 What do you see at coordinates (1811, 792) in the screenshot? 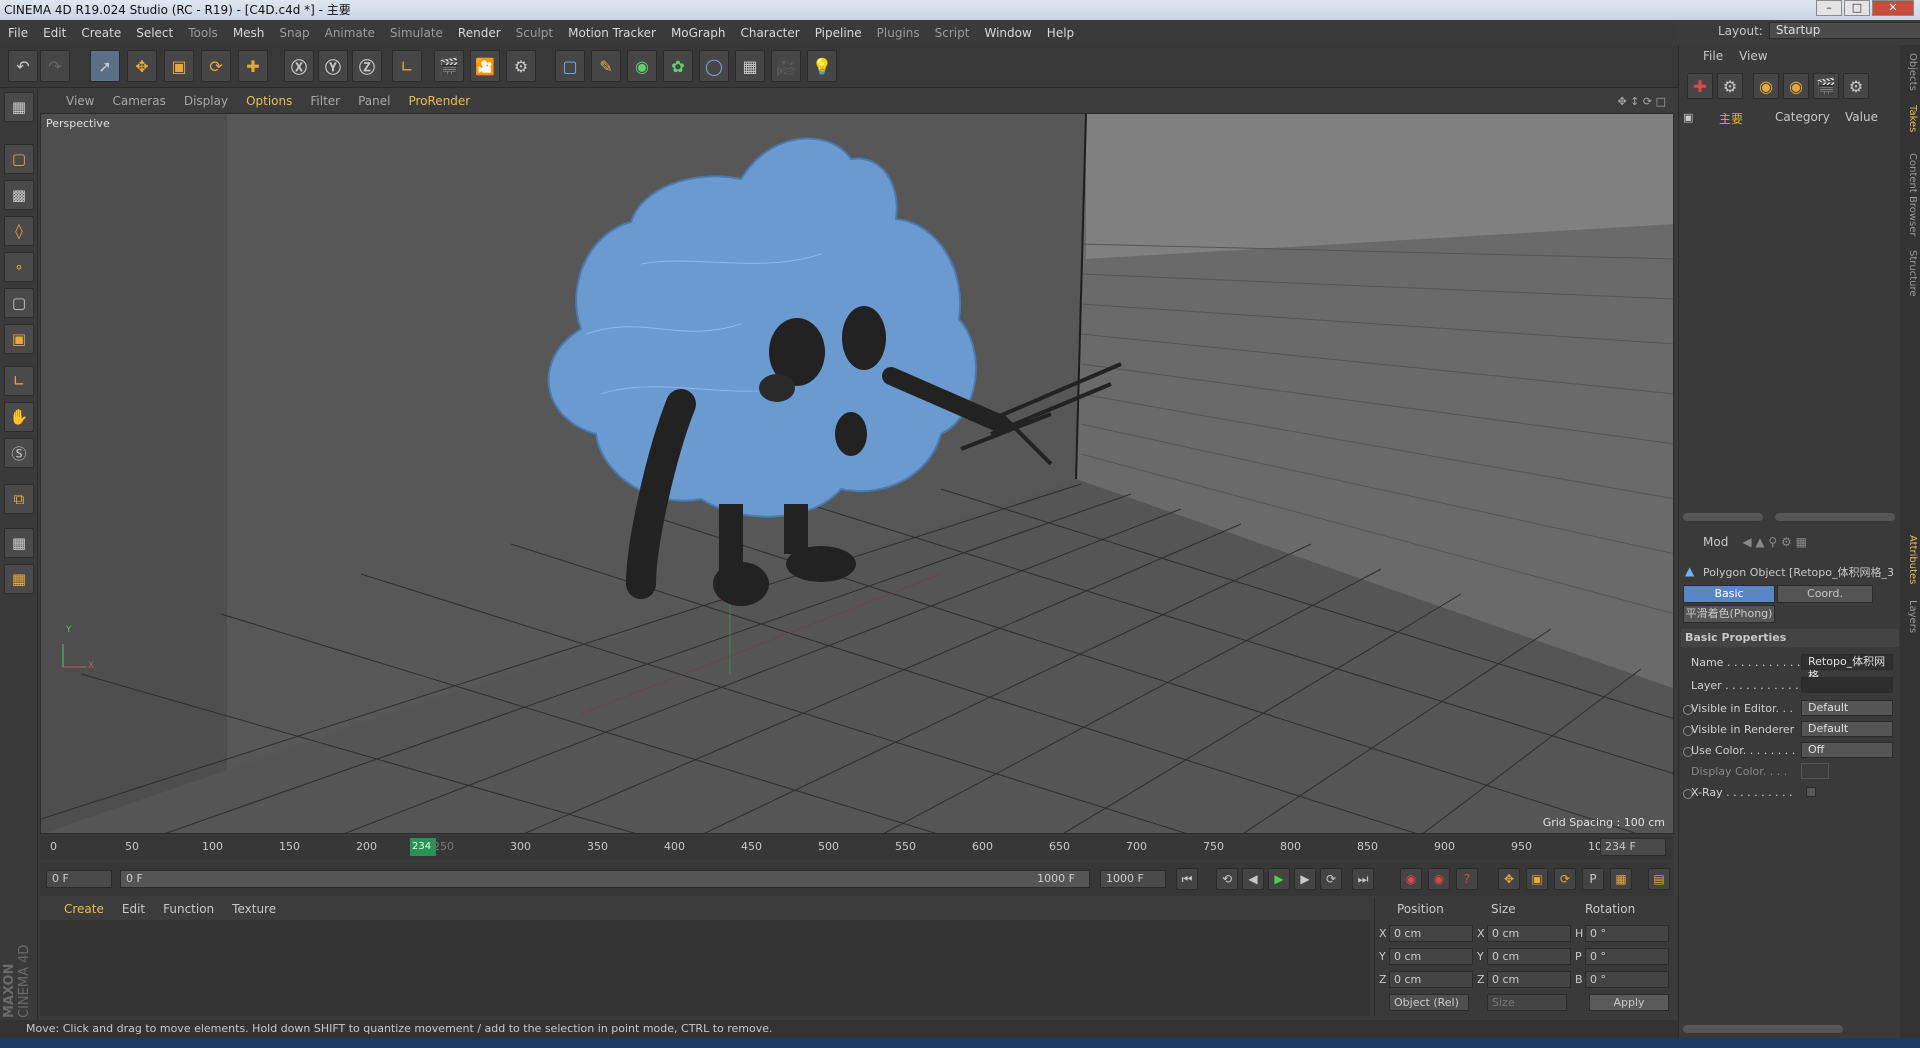
I see `xray-checkbox` at bounding box center [1811, 792].